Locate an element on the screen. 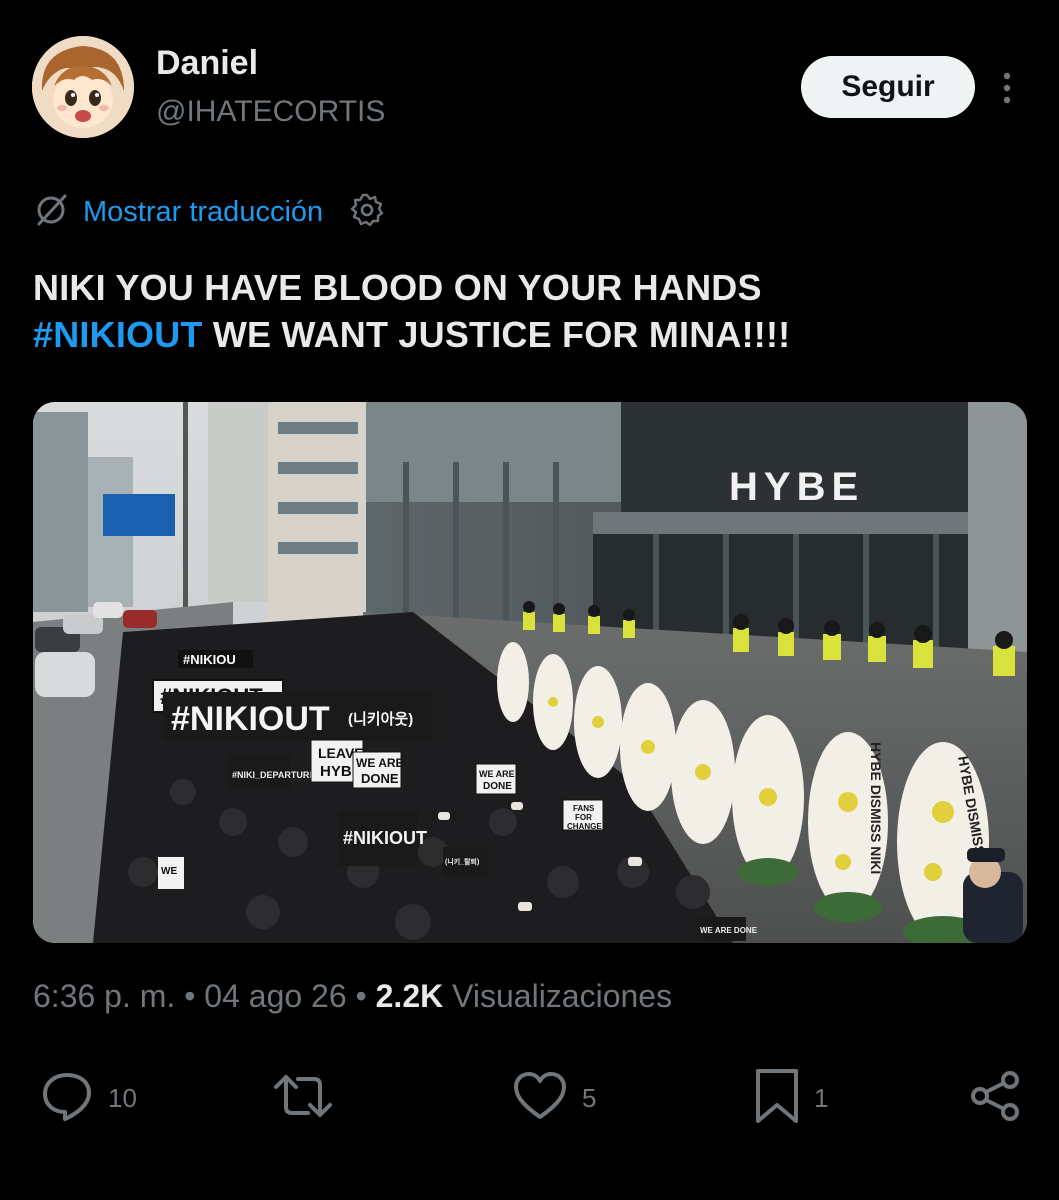  tweet-line-2-text: WE WANT JUSTICE FOR MINA!!!! is located at coordinates (496, 334).